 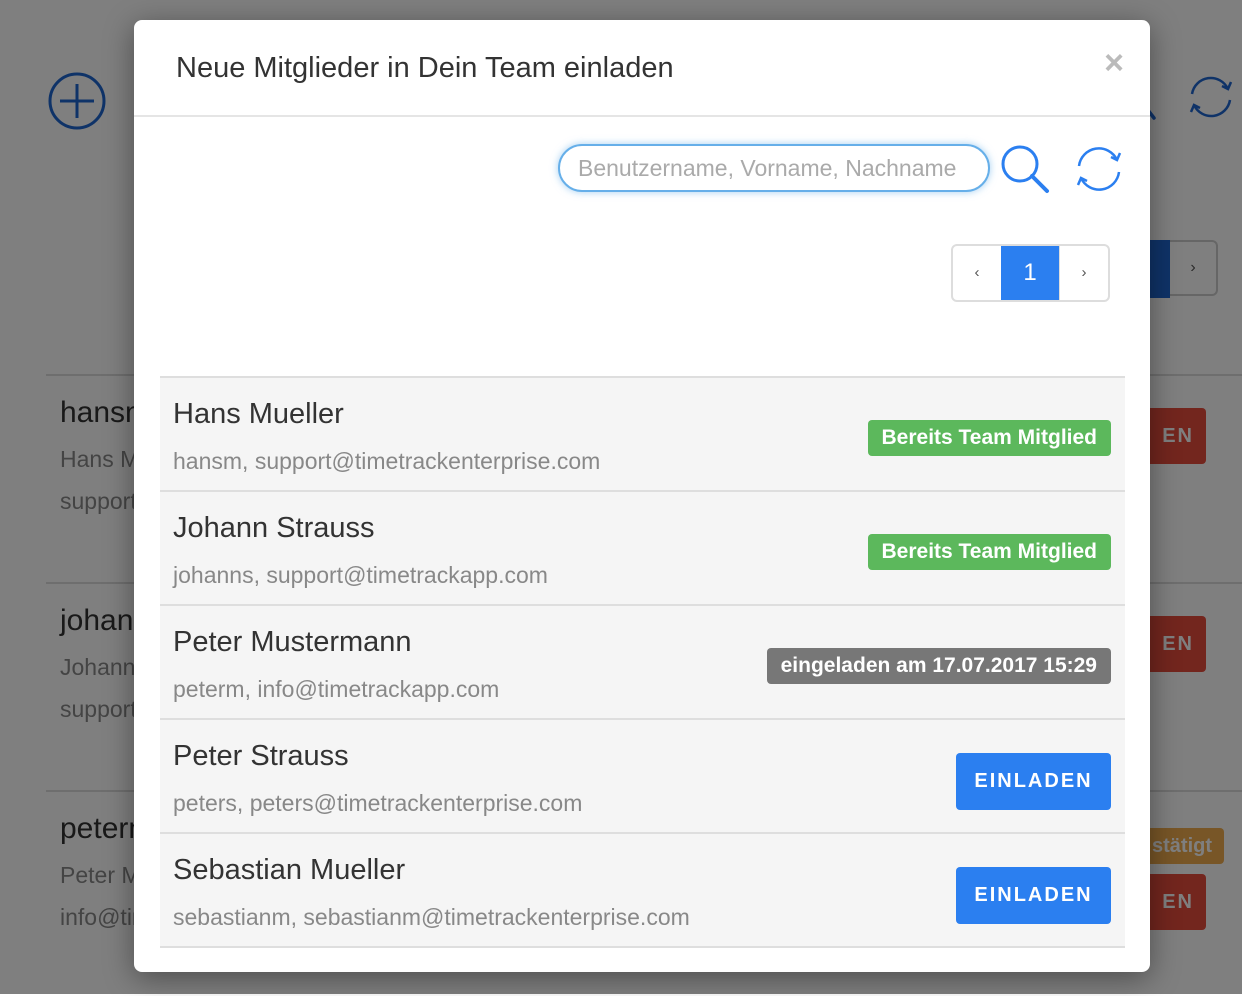 What do you see at coordinates (258, 414) in the screenshot?
I see `user-name: Hans Mueller` at bounding box center [258, 414].